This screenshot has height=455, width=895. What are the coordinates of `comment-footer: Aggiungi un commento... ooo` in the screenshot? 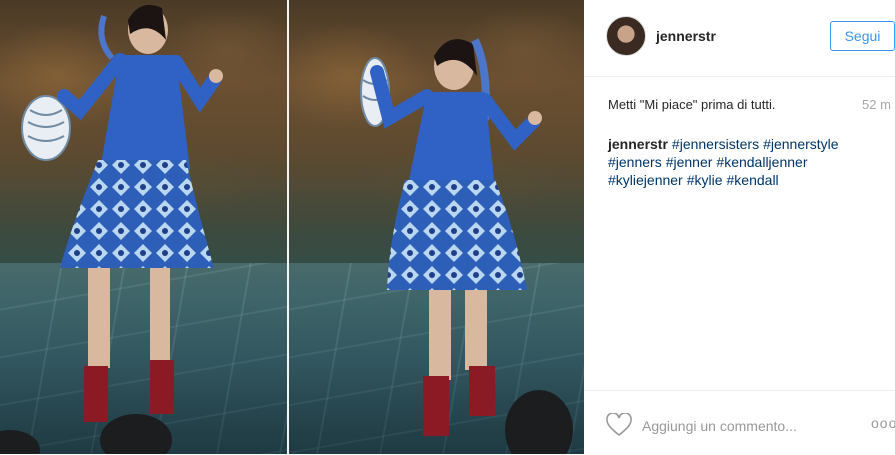 It's located at (739, 422).